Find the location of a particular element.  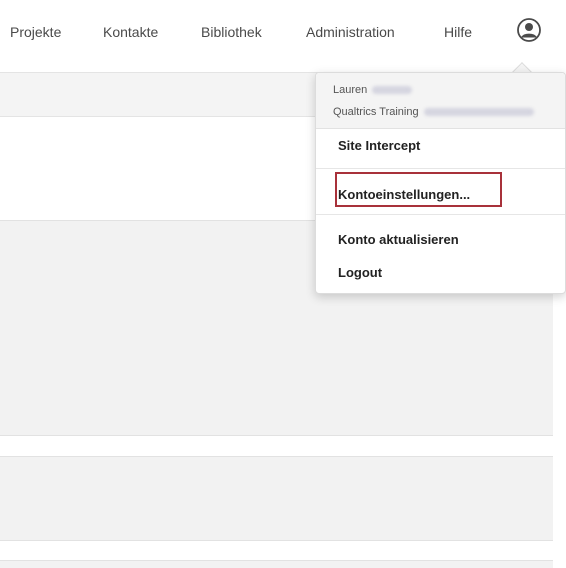

account-menu-header: Lauren Qualtrics Training is located at coordinates (440, 101).